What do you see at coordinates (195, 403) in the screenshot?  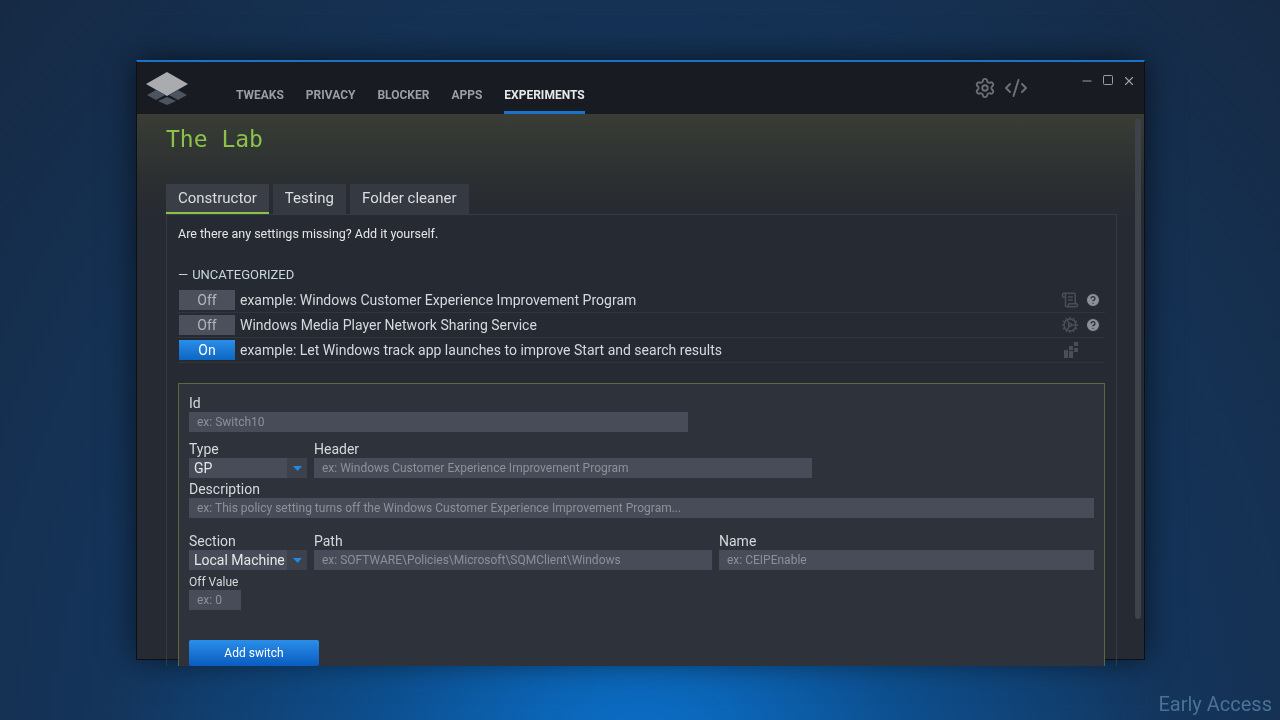 I see `field-label: Id` at bounding box center [195, 403].